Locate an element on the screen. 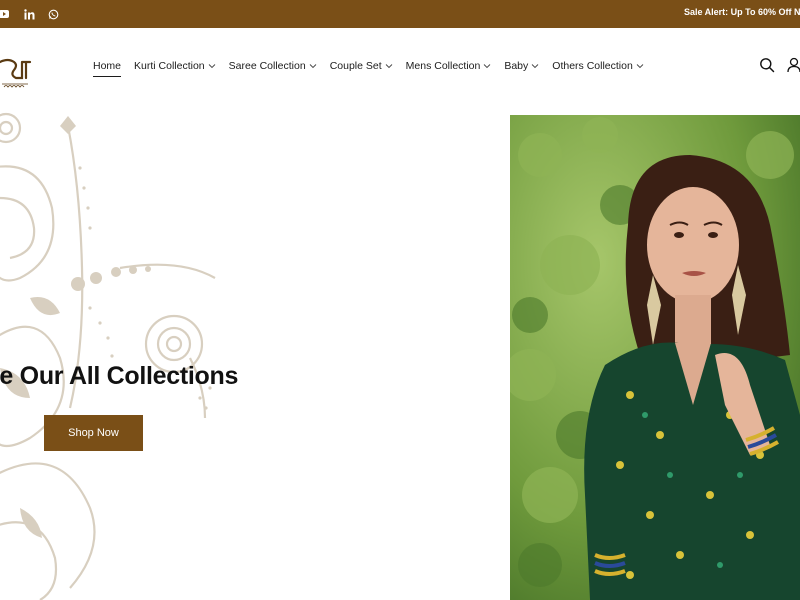 The height and width of the screenshot is (600, 800). nav-saree-label: Saree Collection is located at coordinates (267, 66).